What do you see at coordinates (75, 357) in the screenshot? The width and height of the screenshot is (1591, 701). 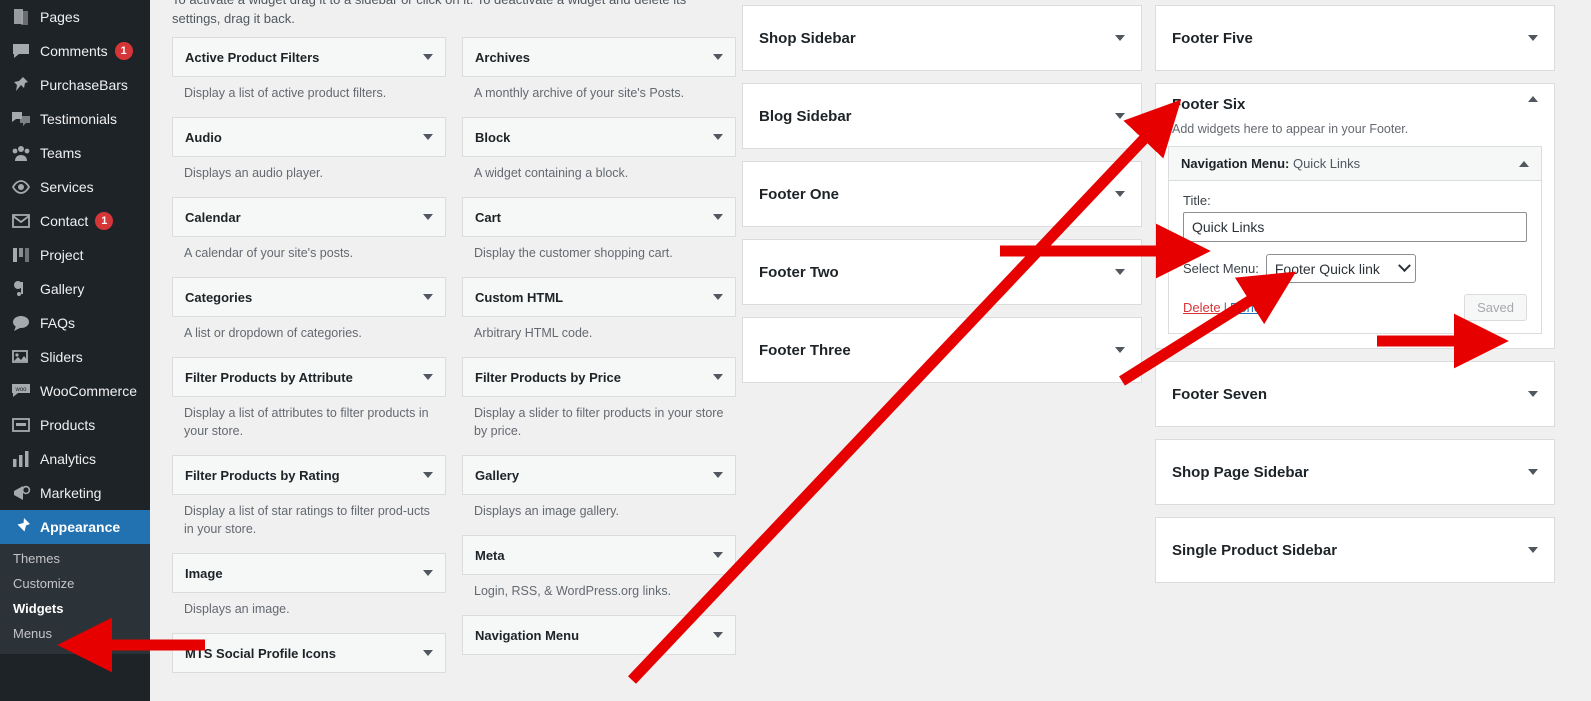 I see `menu-item-sliders: Sliders` at bounding box center [75, 357].